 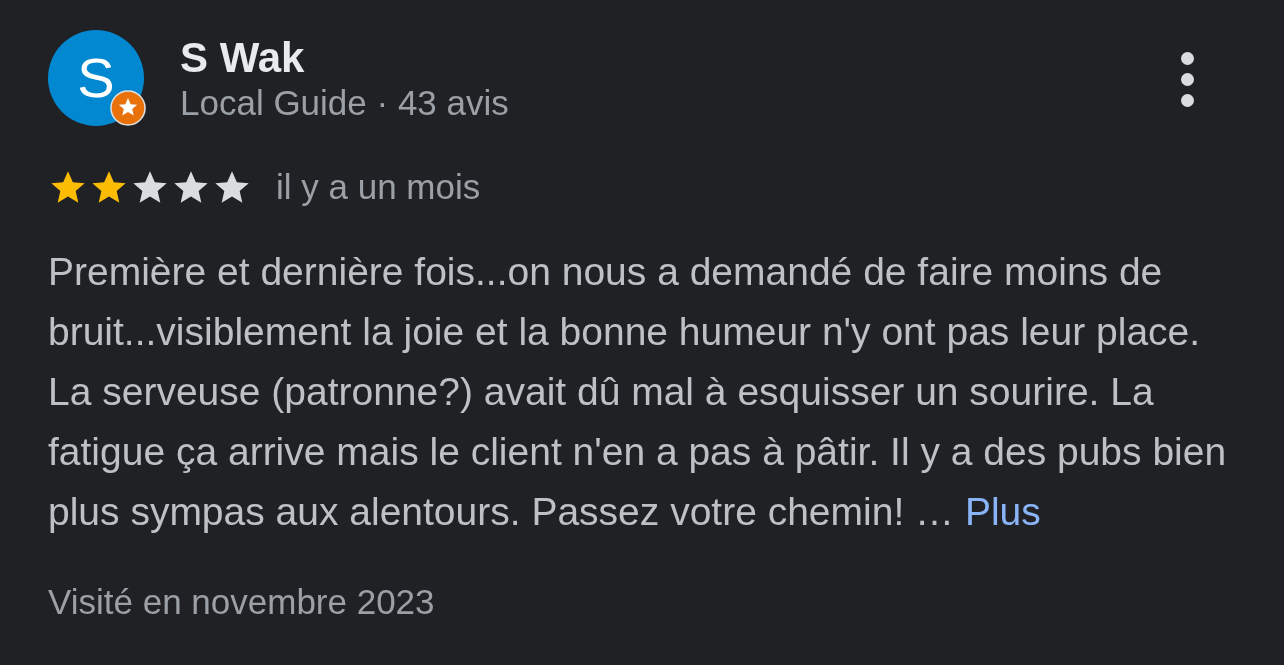 I want to click on review-time: il y a un mois, so click(x=378, y=187).